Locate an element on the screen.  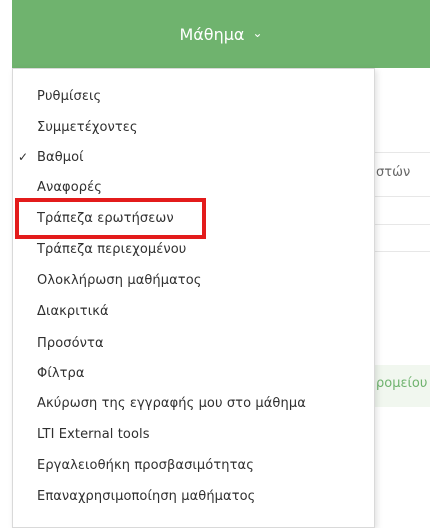
menu-item-content-bank: Τράπεζα περιεχομένου is located at coordinates (111, 249).